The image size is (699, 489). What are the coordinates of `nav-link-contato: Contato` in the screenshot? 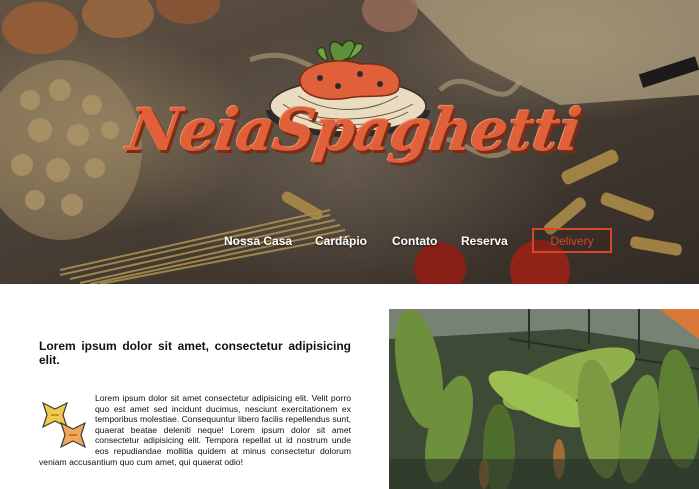 It's located at (414, 241).